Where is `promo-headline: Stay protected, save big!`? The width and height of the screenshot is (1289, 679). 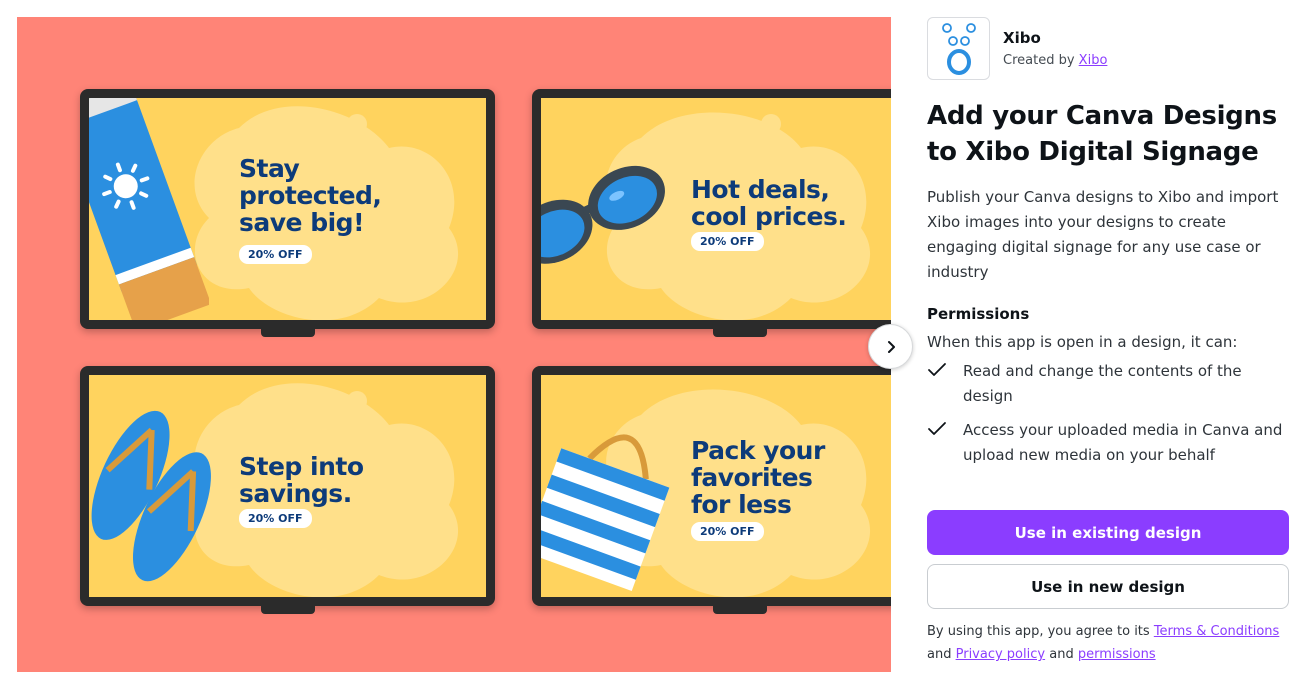 promo-headline: Stay protected, save big! is located at coordinates (310, 195).